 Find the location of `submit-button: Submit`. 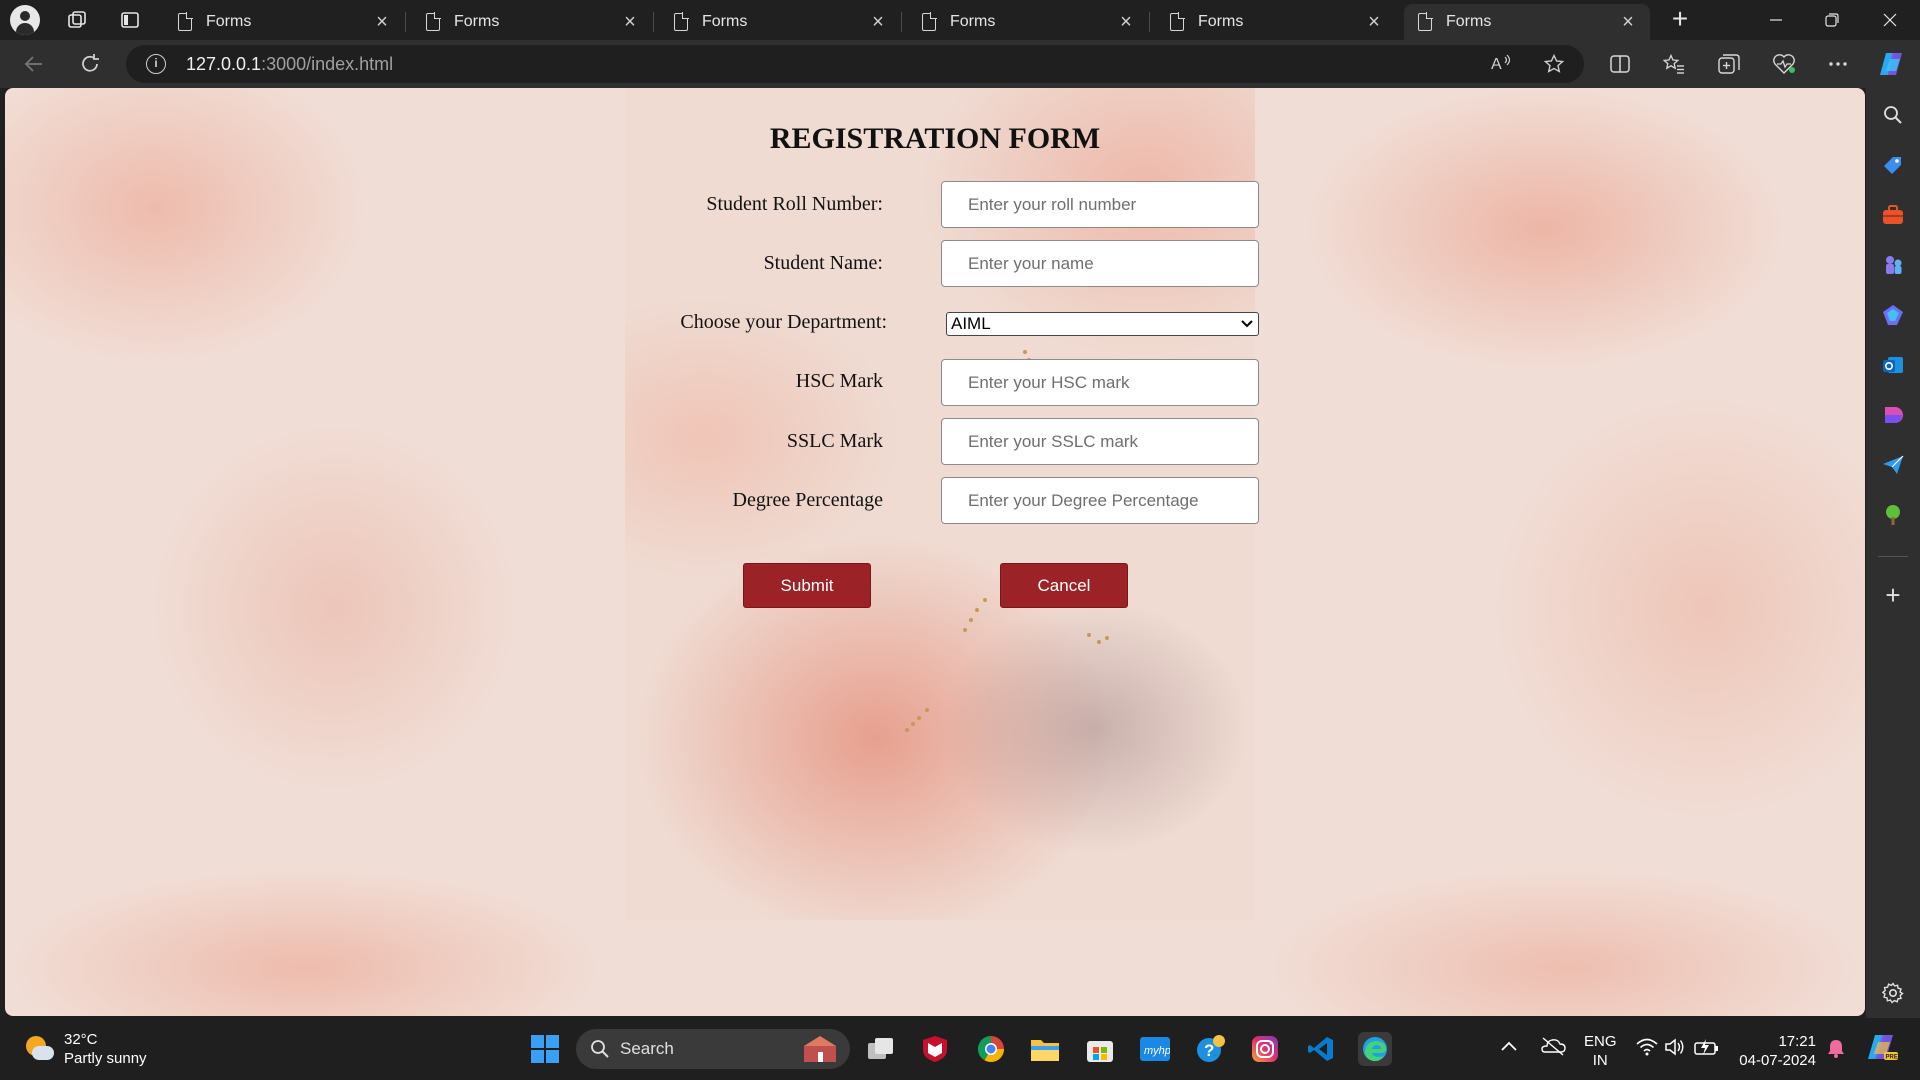

submit-button: Submit is located at coordinates (807, 585).